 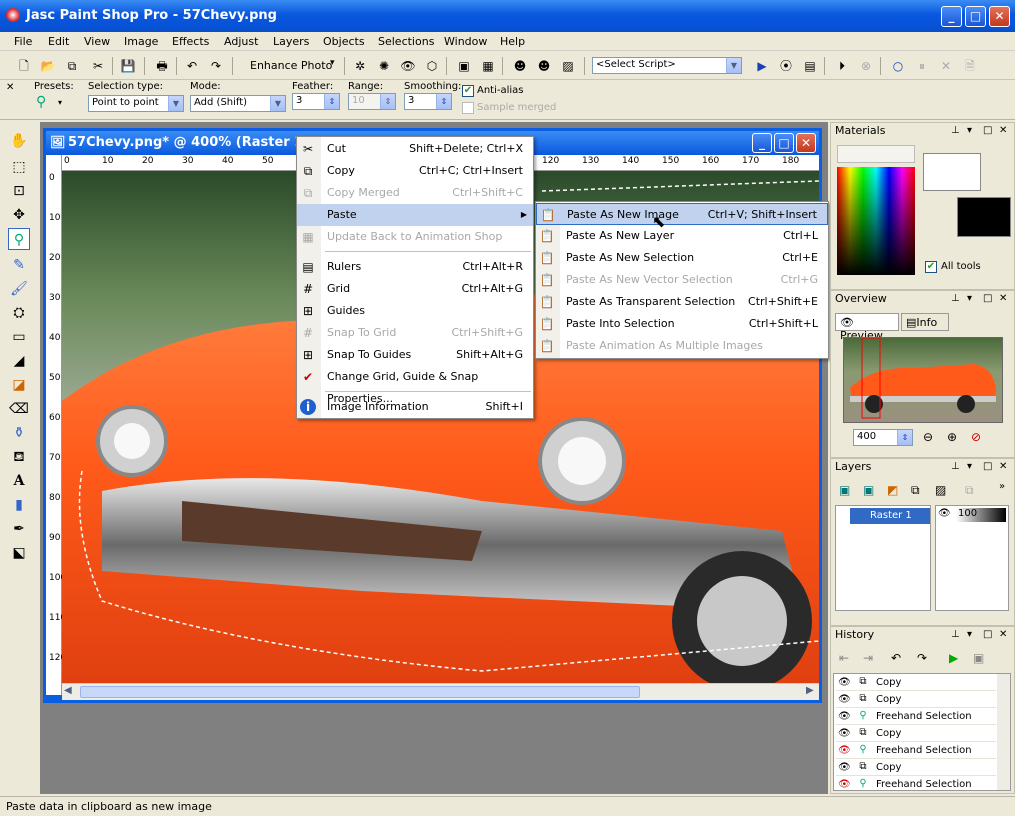 I want to click on menu-layers: Layers, so click(x=291, y=41).